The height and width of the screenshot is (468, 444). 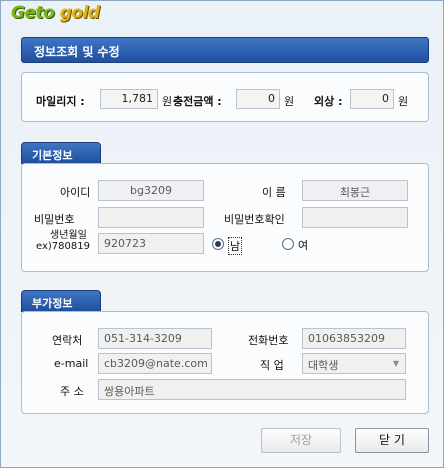 What do you see at coordinates (225, 97) in the screenshot?
I see `mileage-panel: 마일리지 : 1,781 원 충전금액 : 0 원 외상 : 0 원` at bounding box center [225, 97].